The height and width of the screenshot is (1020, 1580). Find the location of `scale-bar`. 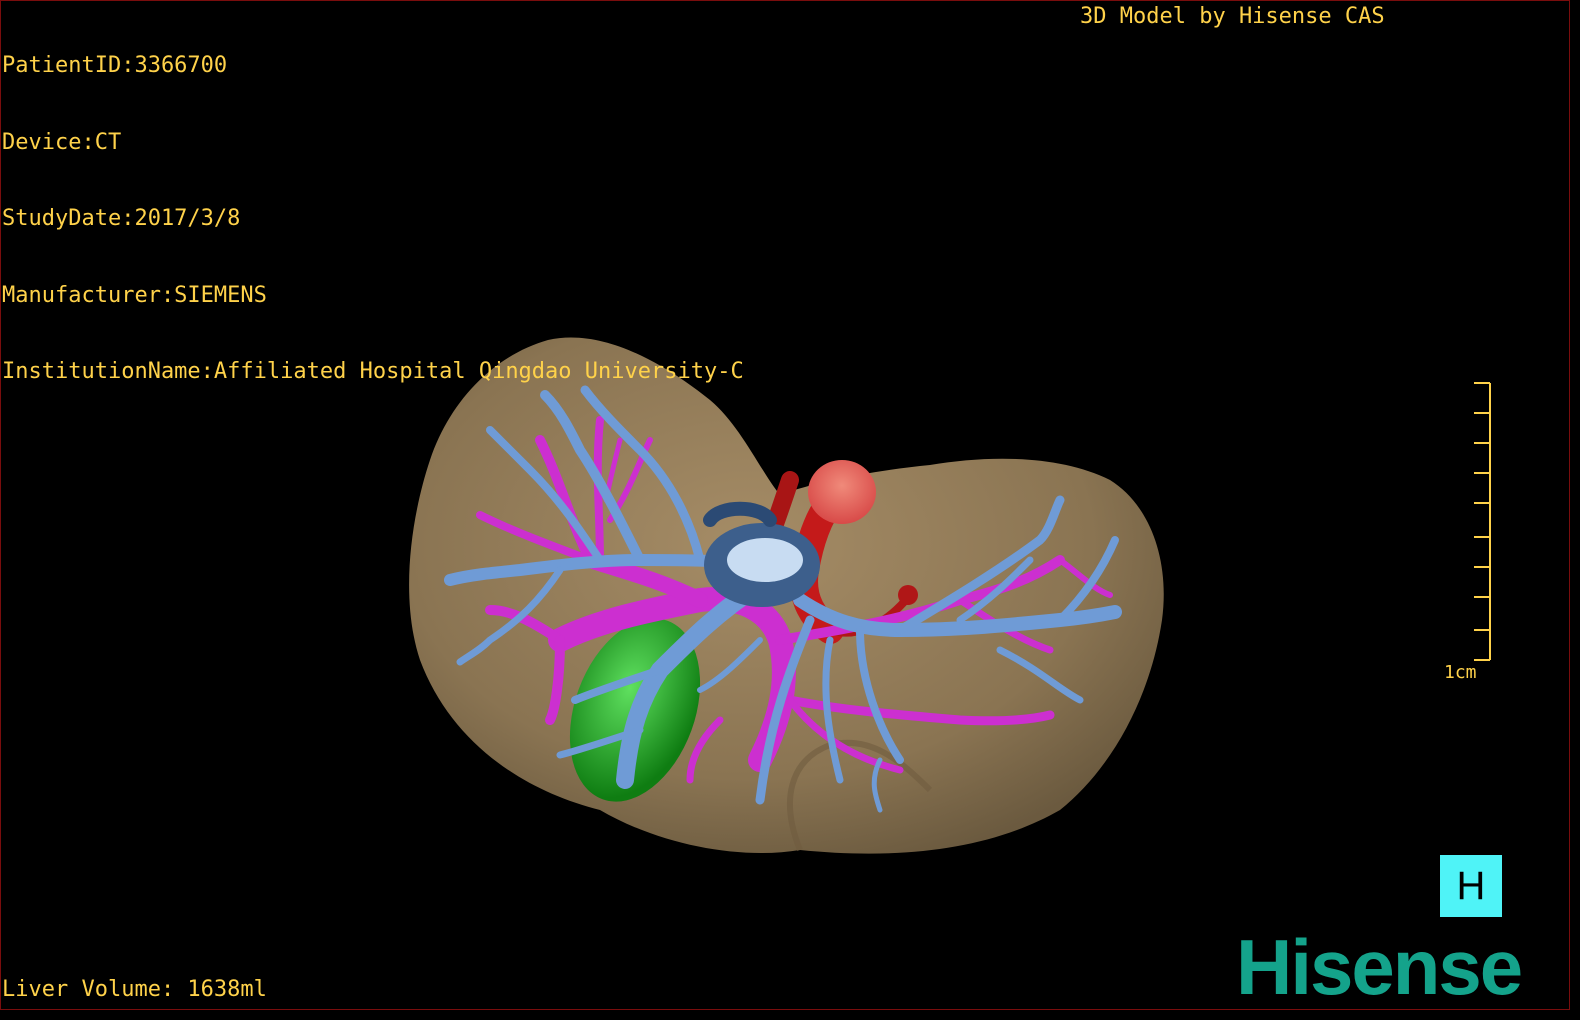

scale-bar is located at coordinates (1482, 521).